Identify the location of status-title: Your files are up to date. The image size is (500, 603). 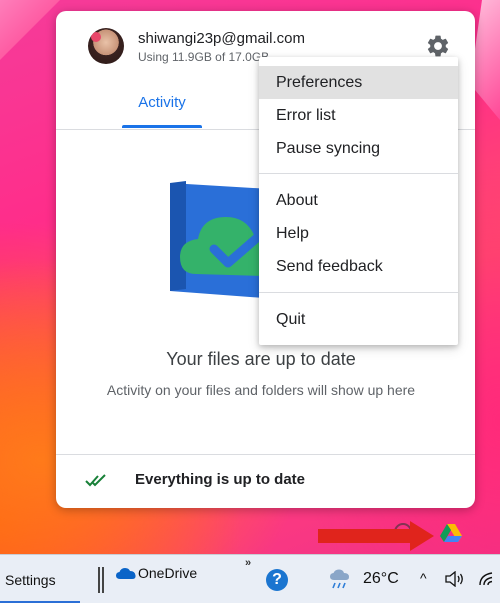
(261, 359).